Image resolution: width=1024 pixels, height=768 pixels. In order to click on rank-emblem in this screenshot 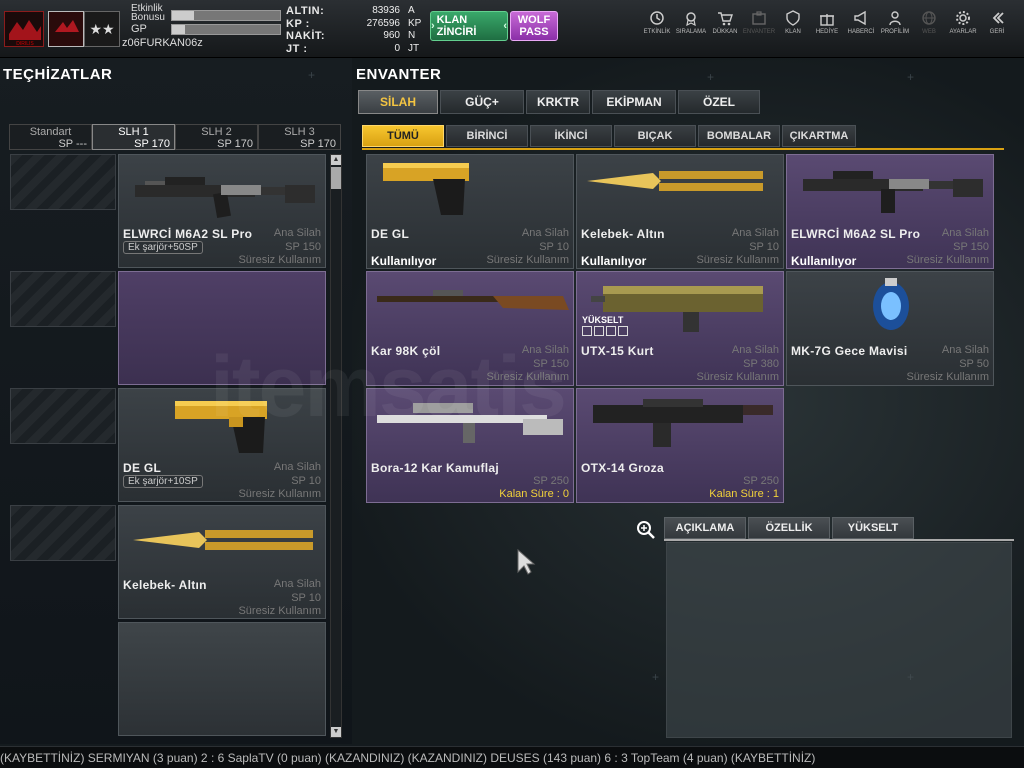, I will do `click(66, 29)`.